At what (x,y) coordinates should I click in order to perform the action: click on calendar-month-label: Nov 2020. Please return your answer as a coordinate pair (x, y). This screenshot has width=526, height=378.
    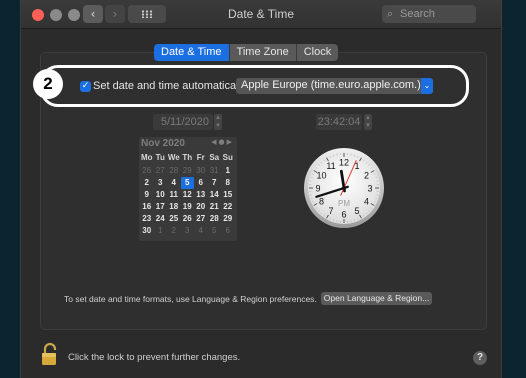
    Looking at the image, I should click on (163, 143).